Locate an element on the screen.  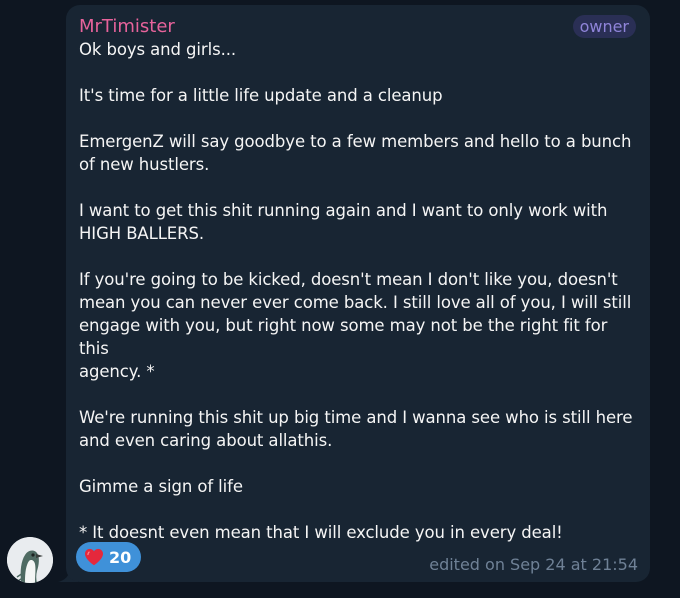
avatar is located at coordinates (30, 560).